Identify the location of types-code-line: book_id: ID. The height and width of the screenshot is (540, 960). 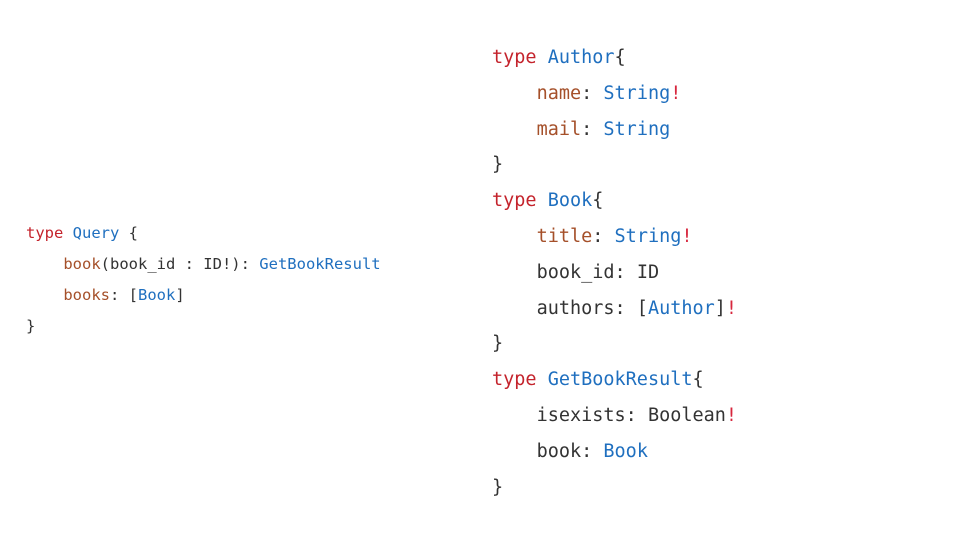
(614, 273).